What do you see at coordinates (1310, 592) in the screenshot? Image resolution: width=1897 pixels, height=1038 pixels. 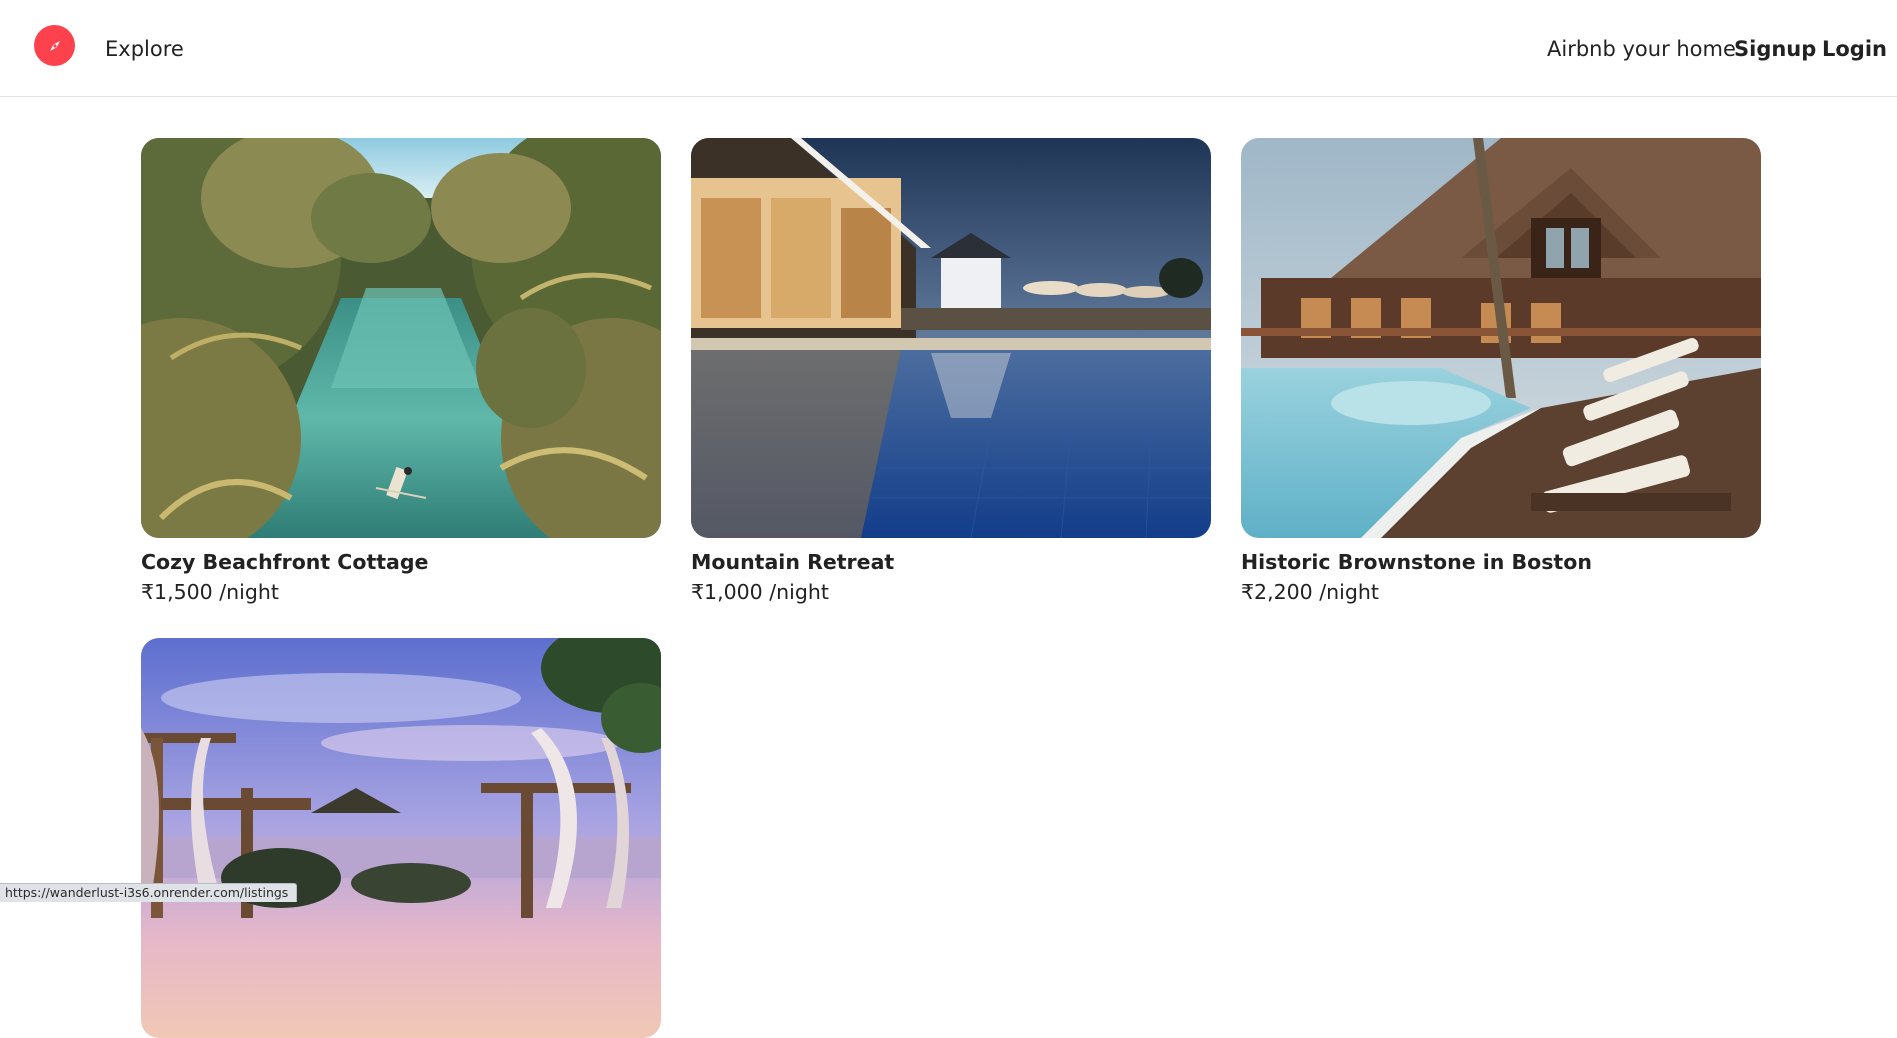 I see `listing-price: ₹2,200 /night` at bounding box center [1310, 592].